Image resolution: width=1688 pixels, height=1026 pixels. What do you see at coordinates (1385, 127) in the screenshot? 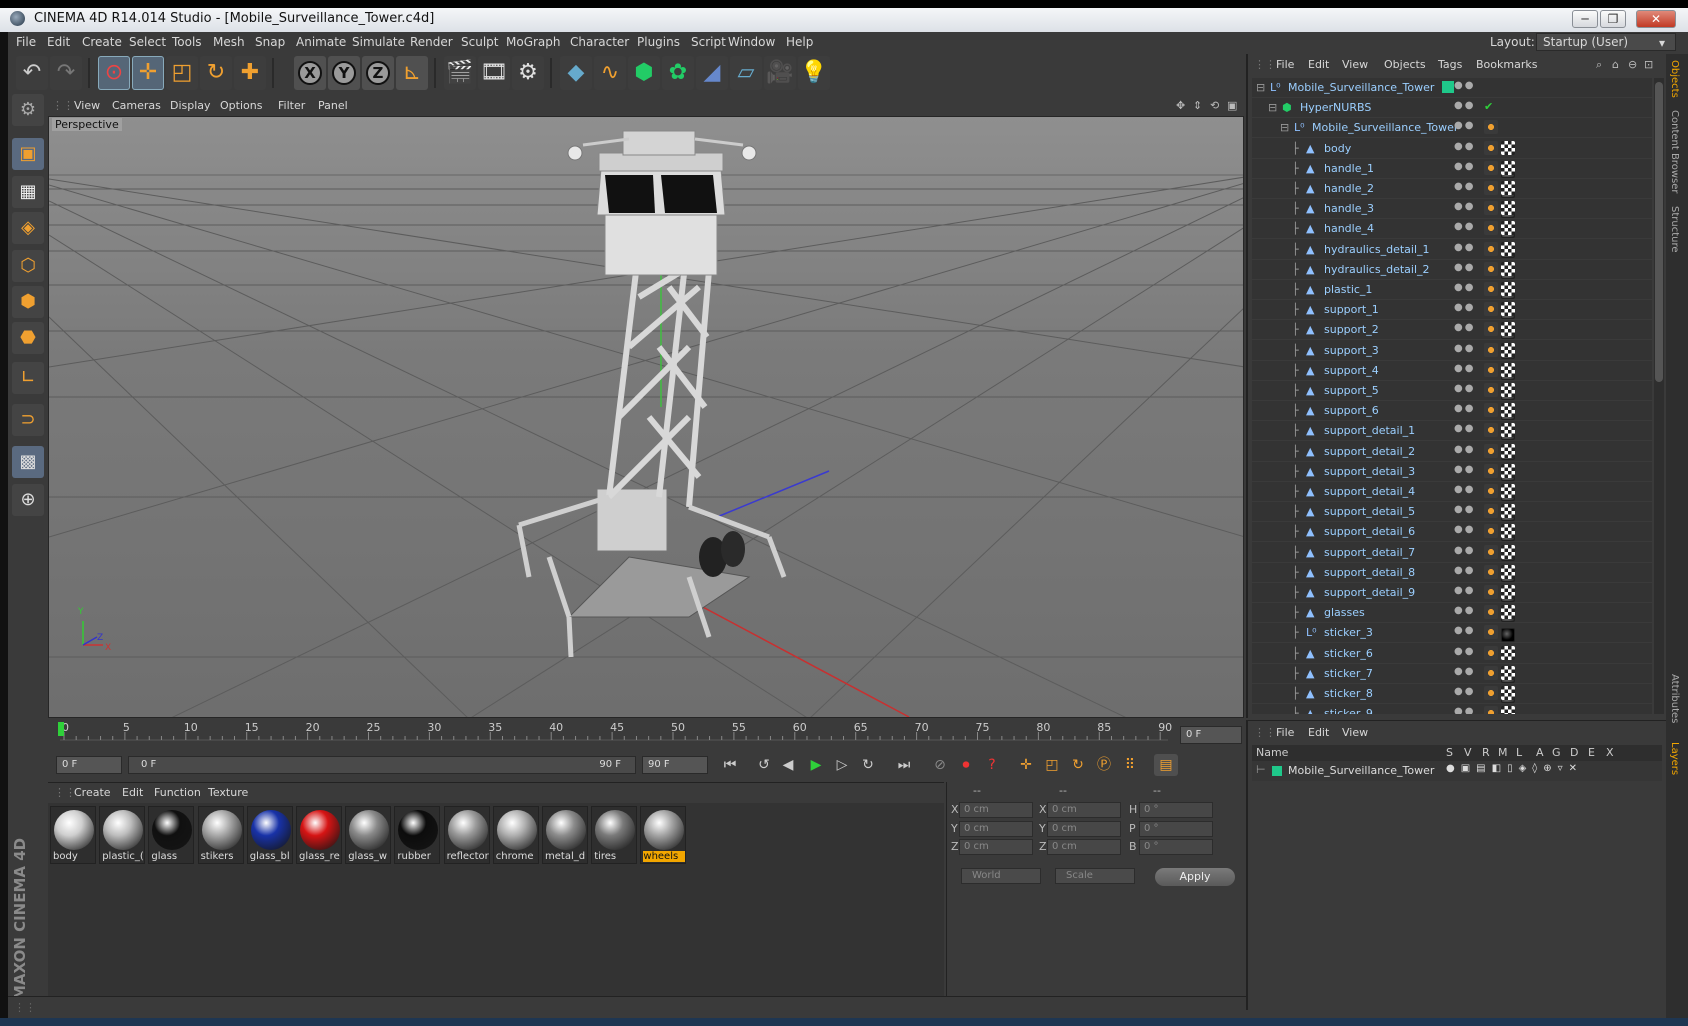
I see `object-name: Mobile_Surveillance_Tower` at bounding box center [1385, 127].